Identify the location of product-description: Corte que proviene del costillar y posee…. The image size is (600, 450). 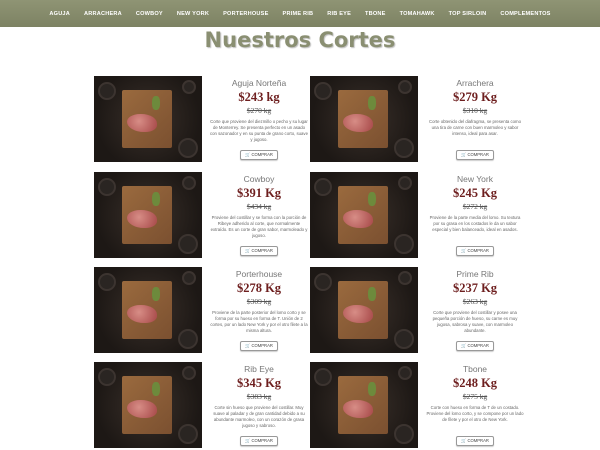
(475, 321).